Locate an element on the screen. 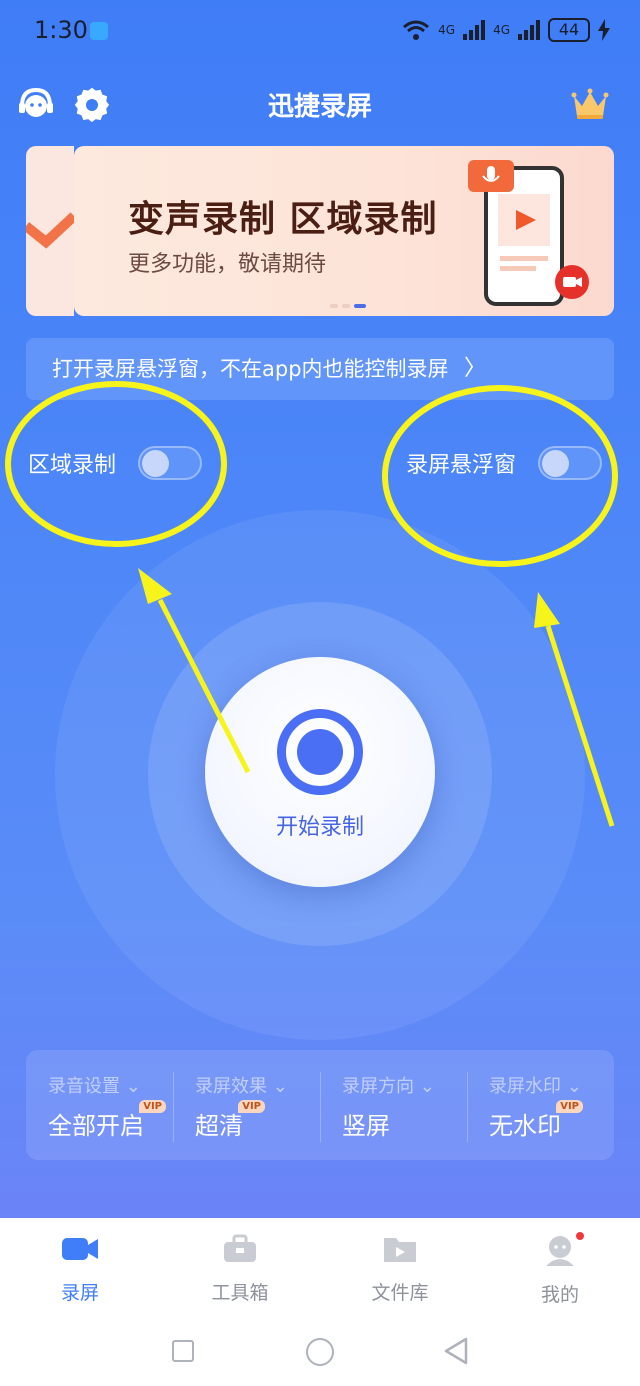 This screenshot has height=1386, width=640. pagination-dot-active is located at coordinates (360, 306).